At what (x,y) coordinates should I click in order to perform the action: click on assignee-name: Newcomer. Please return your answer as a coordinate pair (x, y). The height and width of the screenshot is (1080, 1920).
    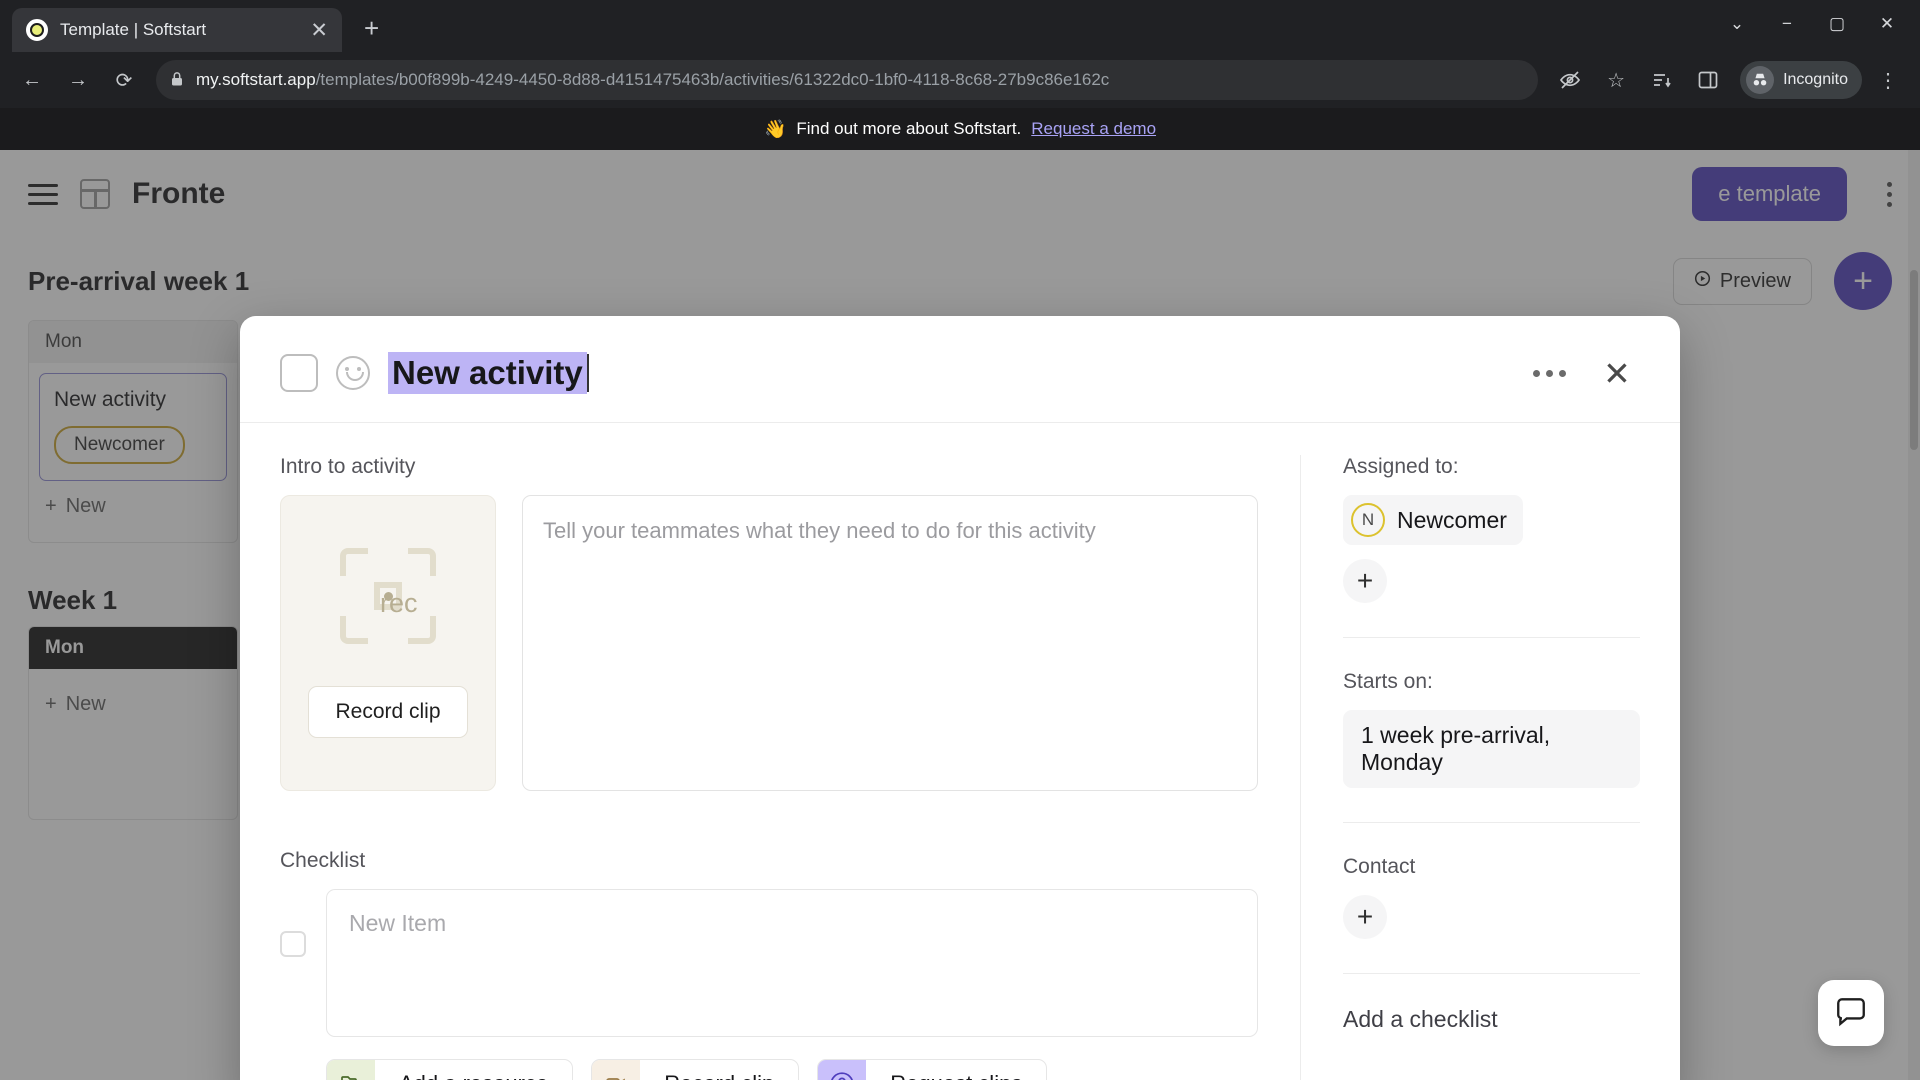
    Looking at the image, I should click on (1452, 519).